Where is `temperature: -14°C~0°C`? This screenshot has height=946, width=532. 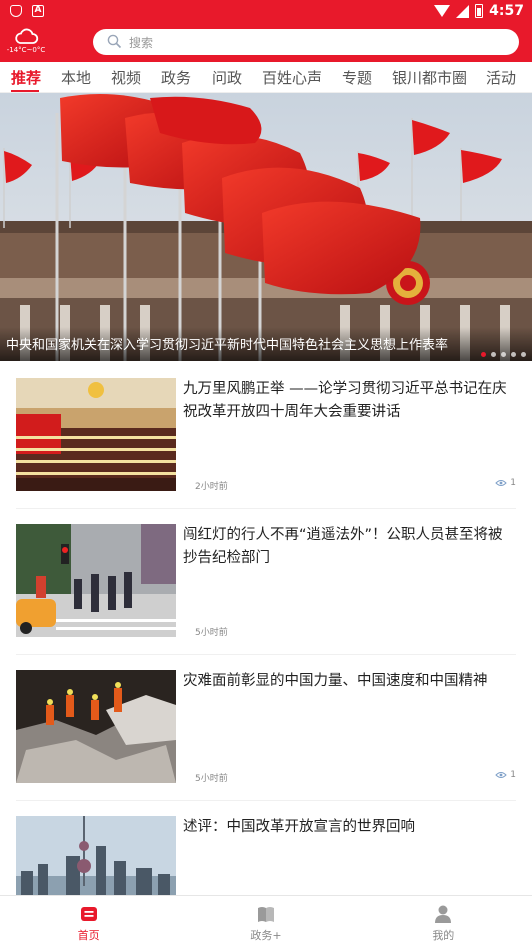
temperature: -14°C~0°C is located at coordinates (26, 50).